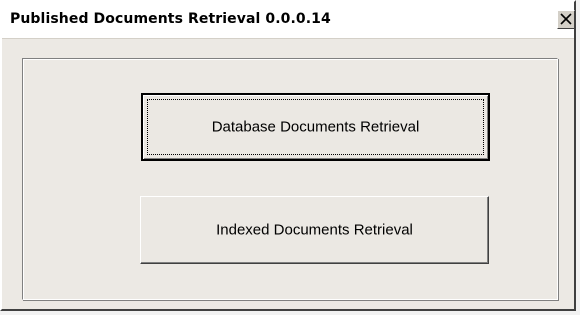  I want to click on indexed-documents-retrieval-button: Indexed Documents Retrieval, so click(314, 230).